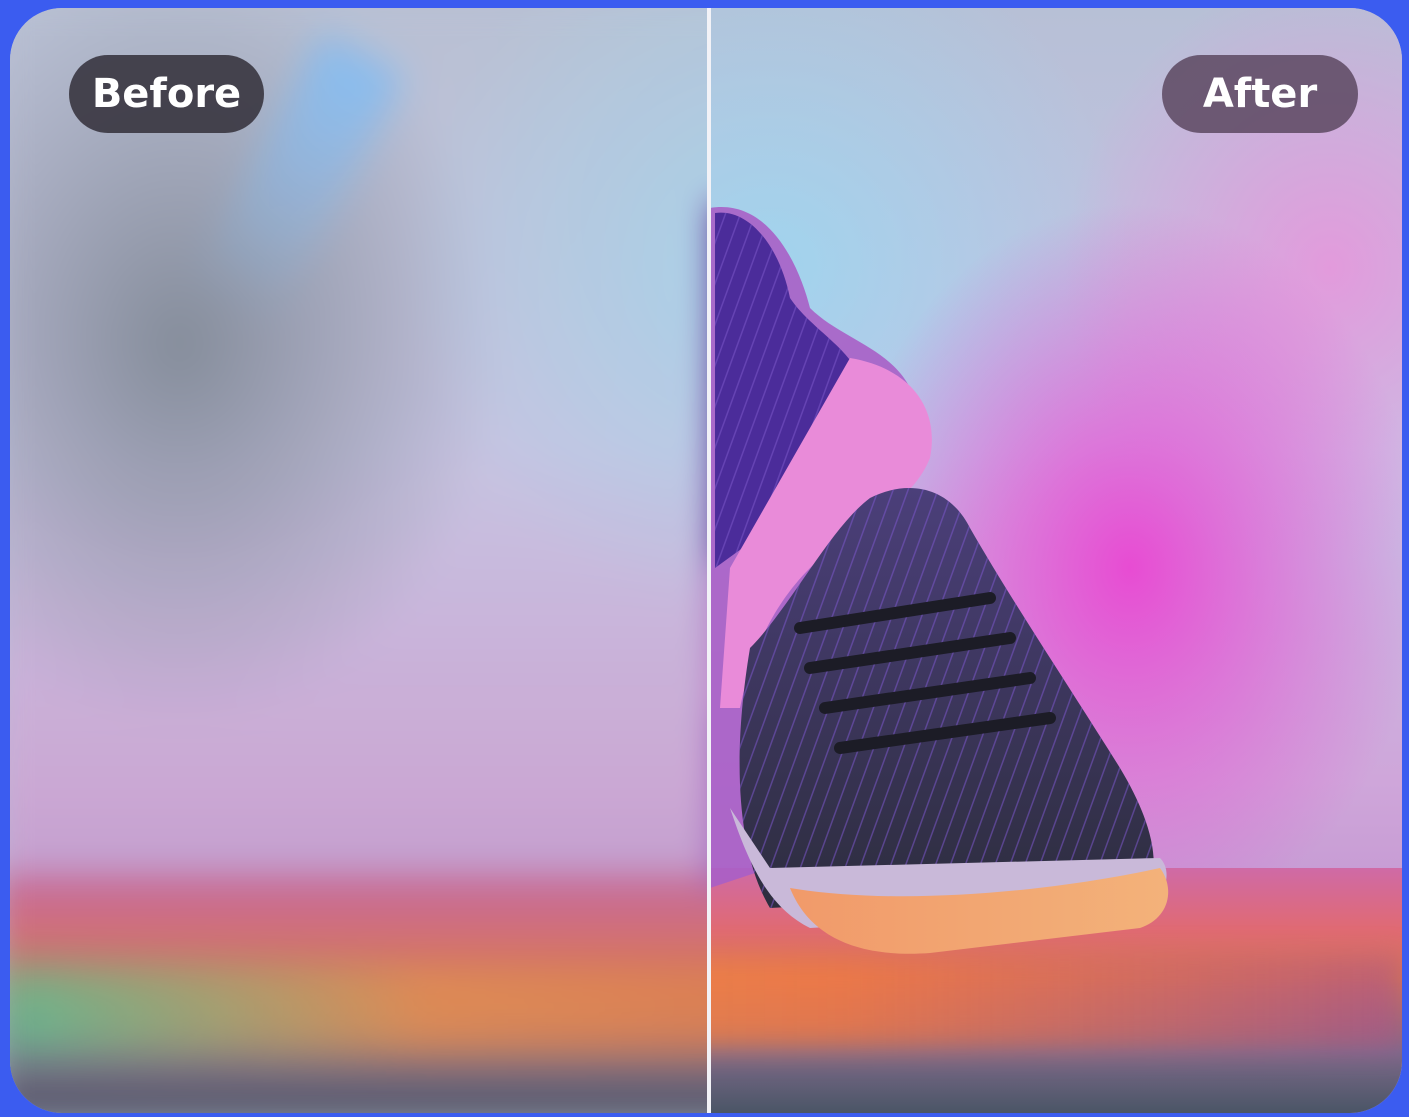 The width and height of the screenshot is (1409, 1117). I want to click on after-badge: After, so click(1260, 94).